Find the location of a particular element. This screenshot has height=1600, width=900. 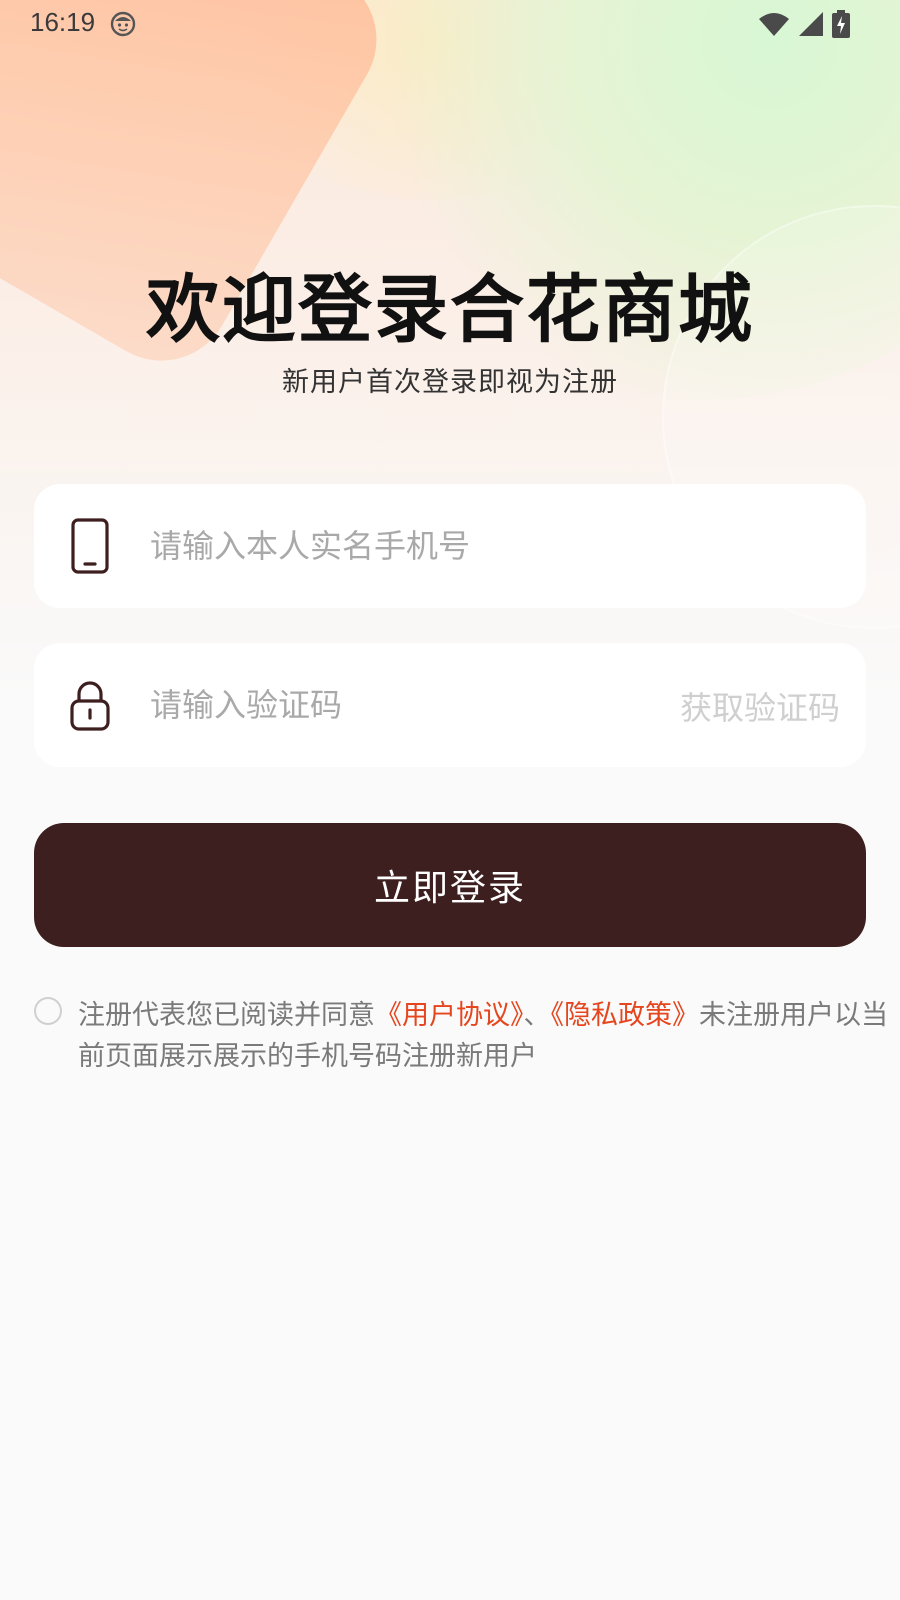

status-time: 16:19 is located at coordinates (63, 22).